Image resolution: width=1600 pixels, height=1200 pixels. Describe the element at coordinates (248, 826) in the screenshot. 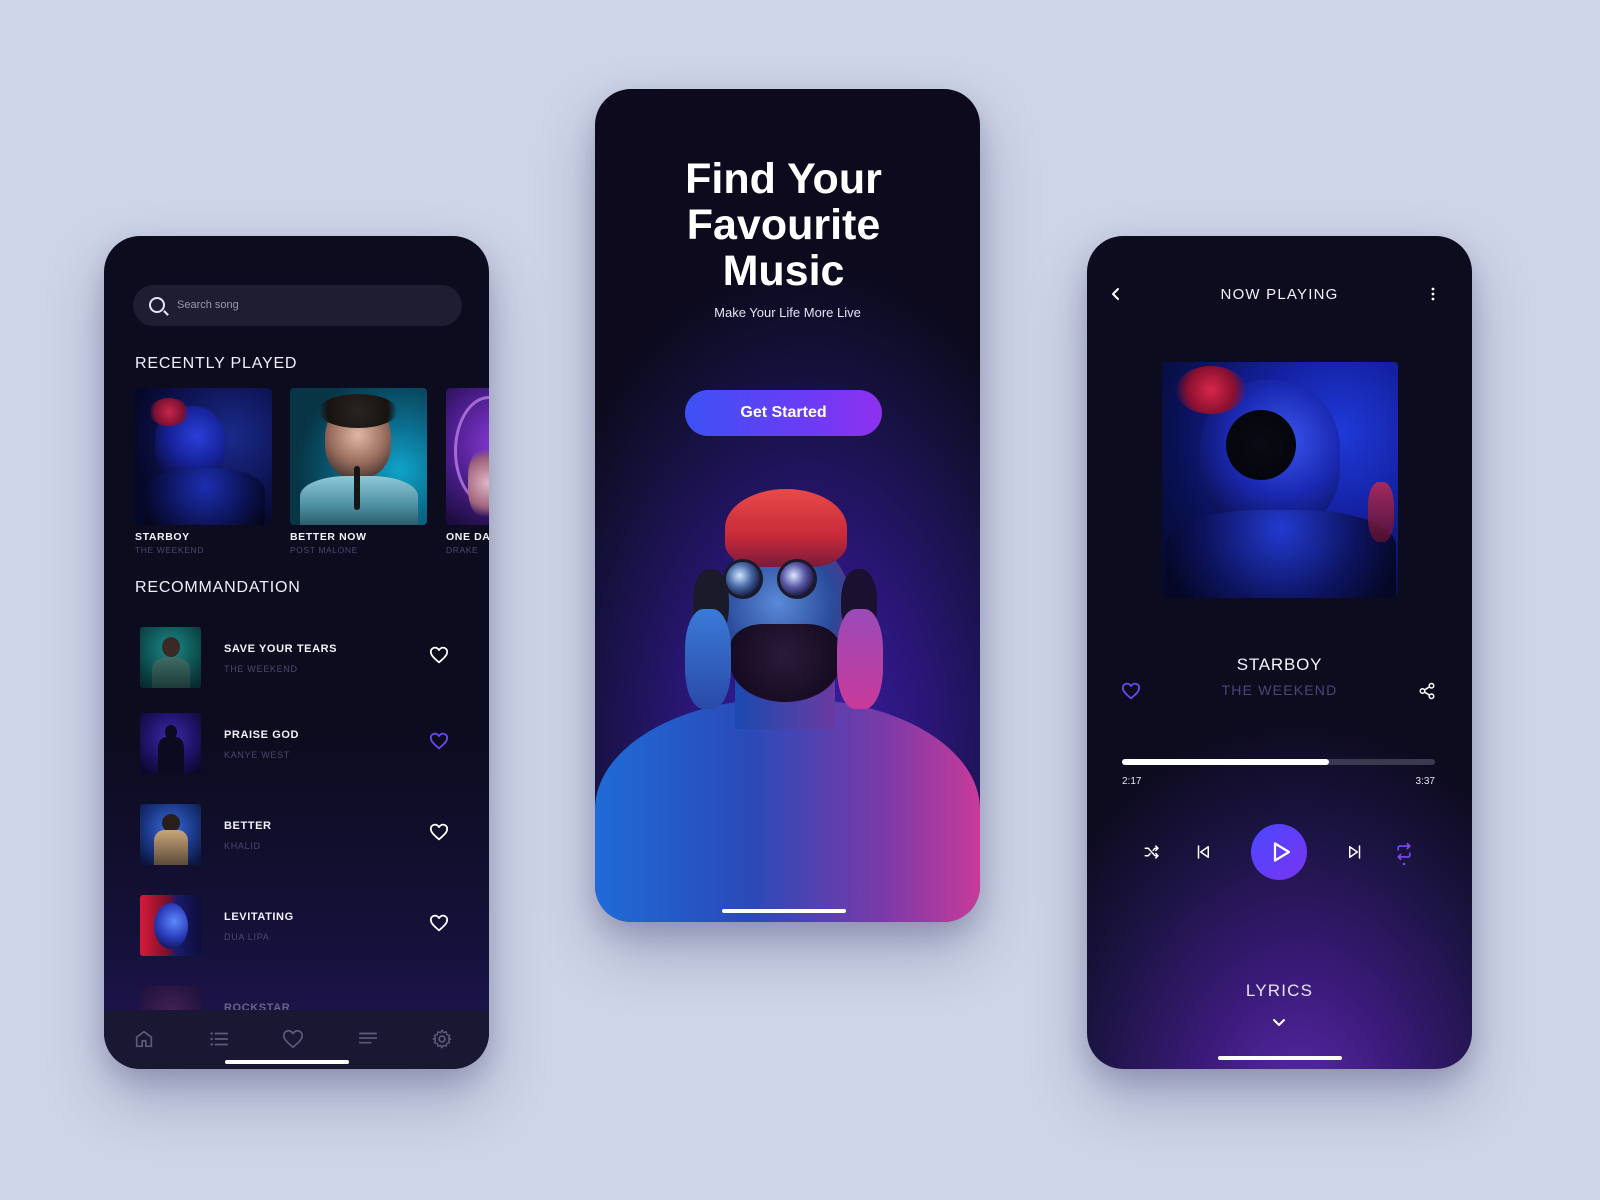

I see `song-title: BETTER` at that location.